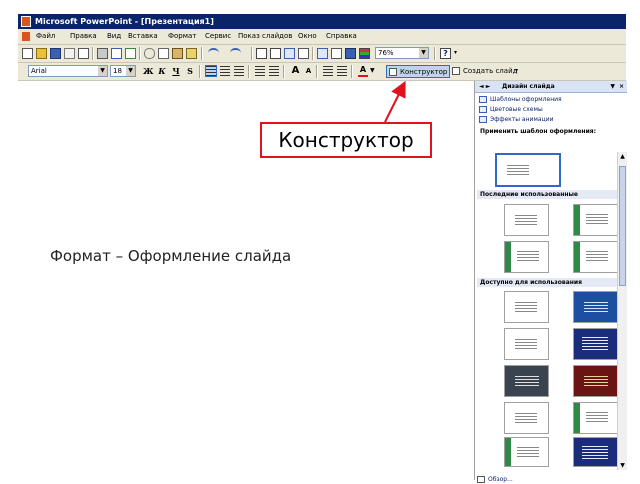 The width and height of the screenshot is (640, 484). Describe the element at coordinates (483, 99) in the screenshot. I see `design-templates-icon` at that location.